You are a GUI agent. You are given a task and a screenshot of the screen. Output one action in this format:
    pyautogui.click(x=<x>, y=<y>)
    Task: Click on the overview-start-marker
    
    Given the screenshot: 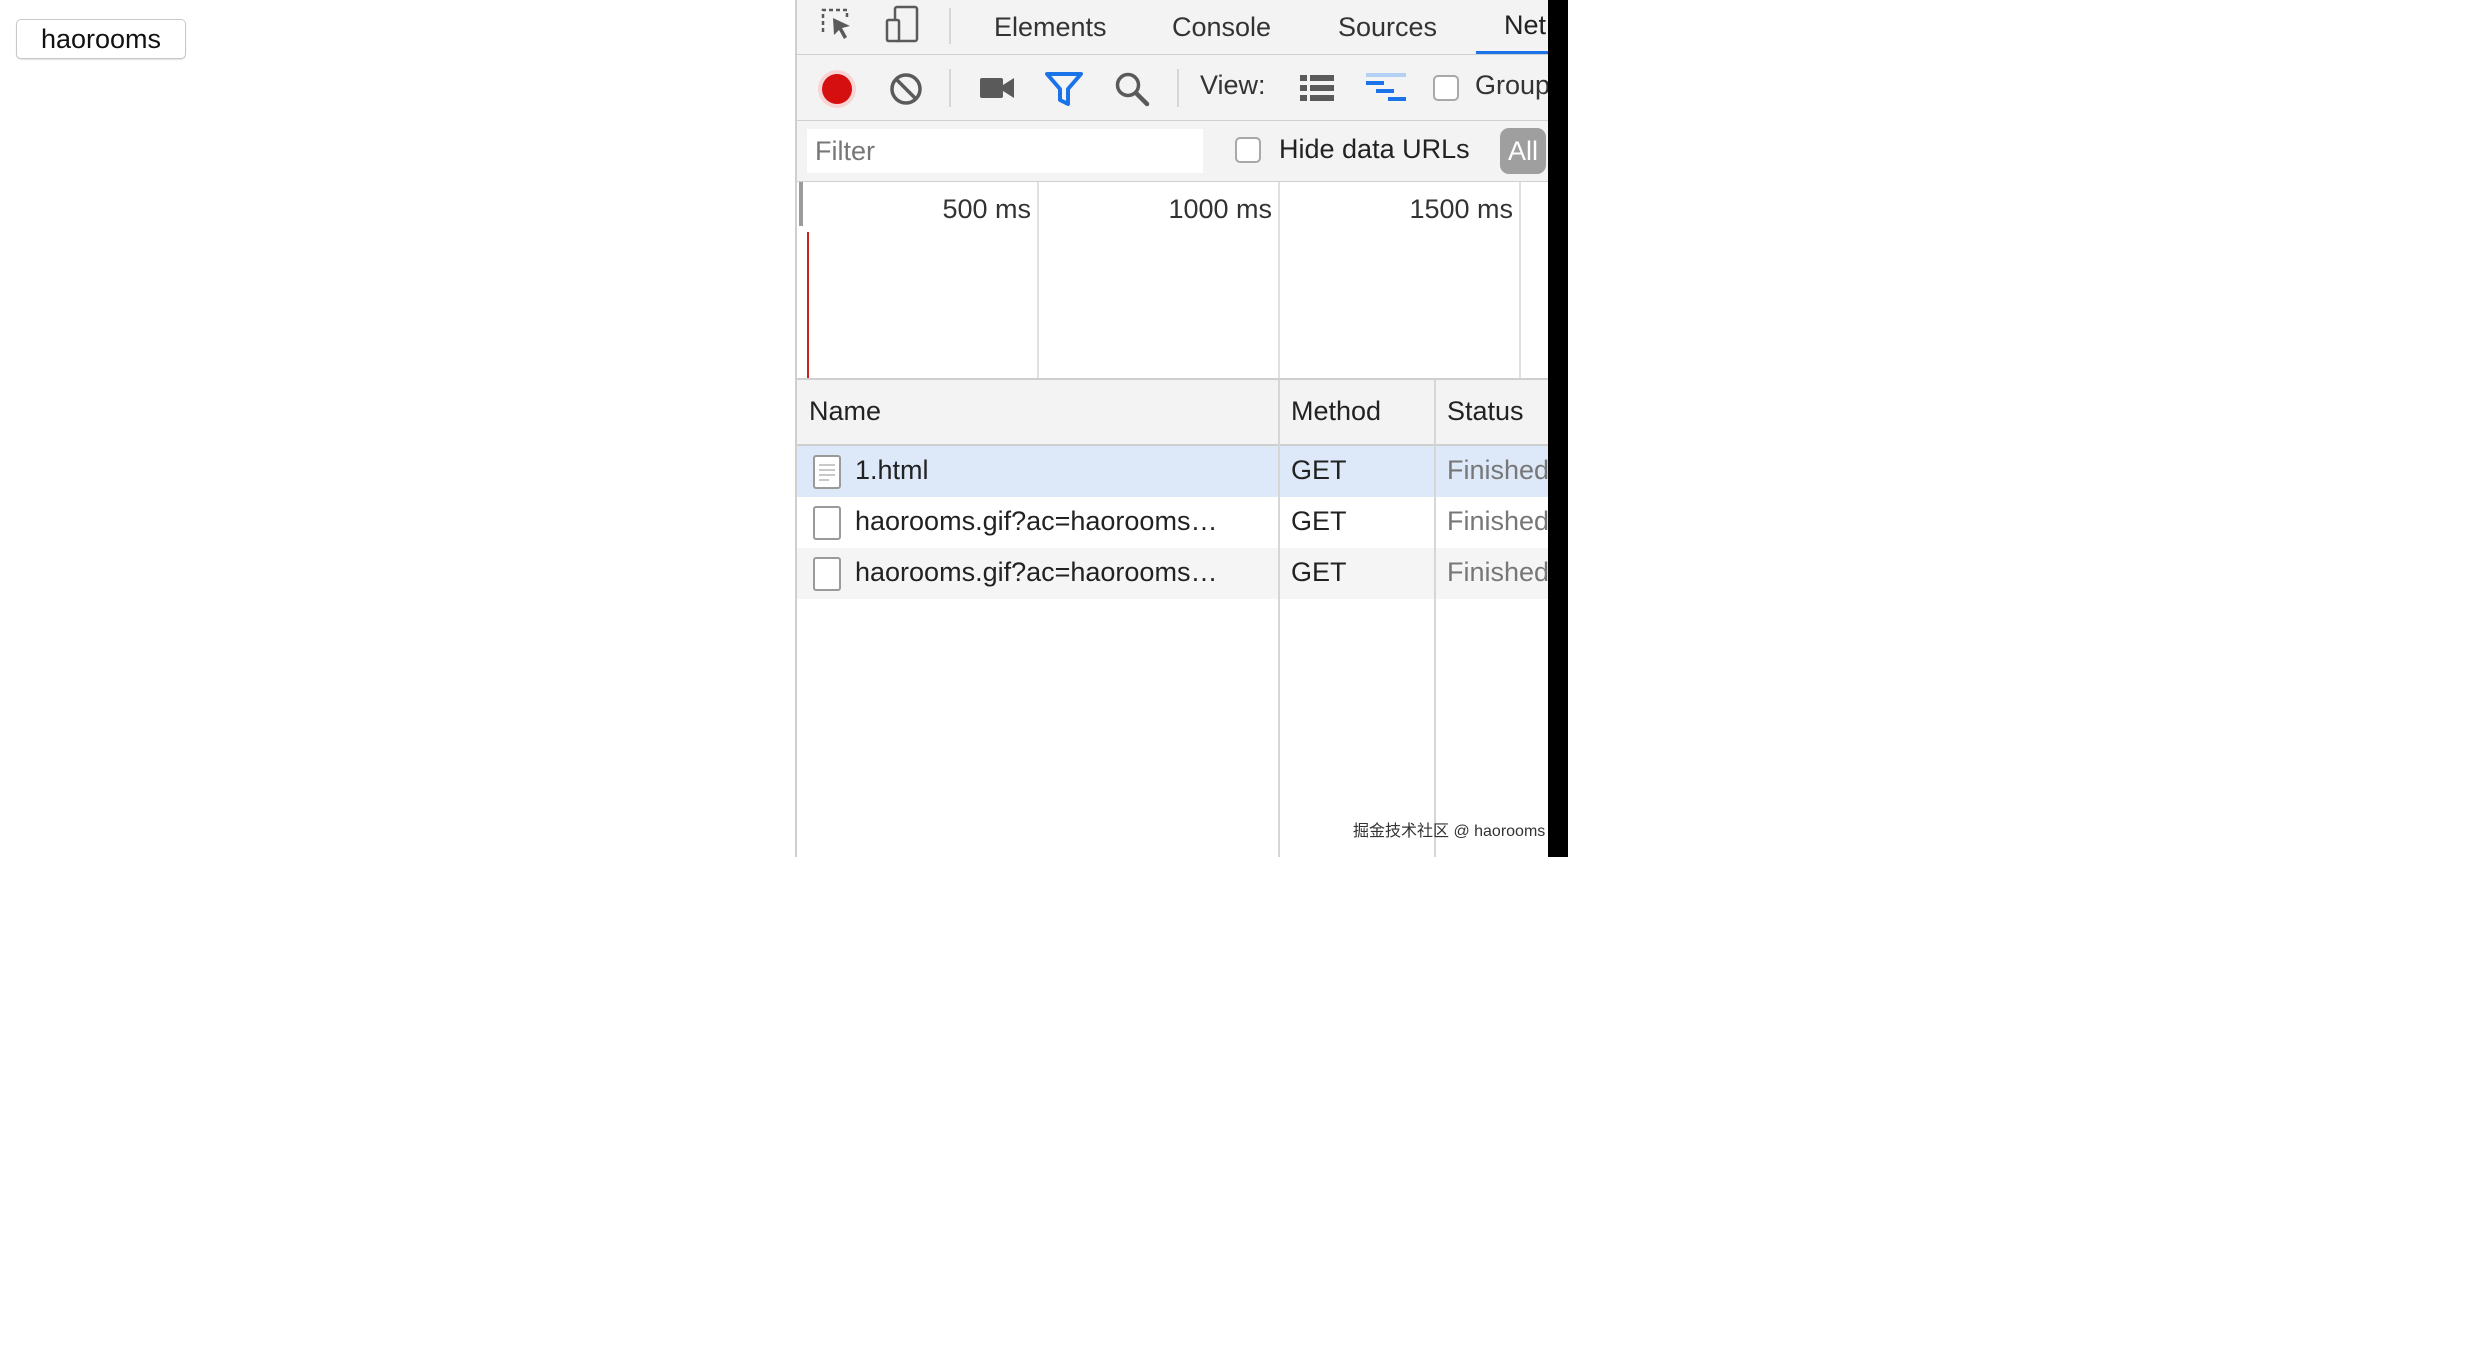 What is the action you would take?
    pyautogui.click(x=801, y=204)
    